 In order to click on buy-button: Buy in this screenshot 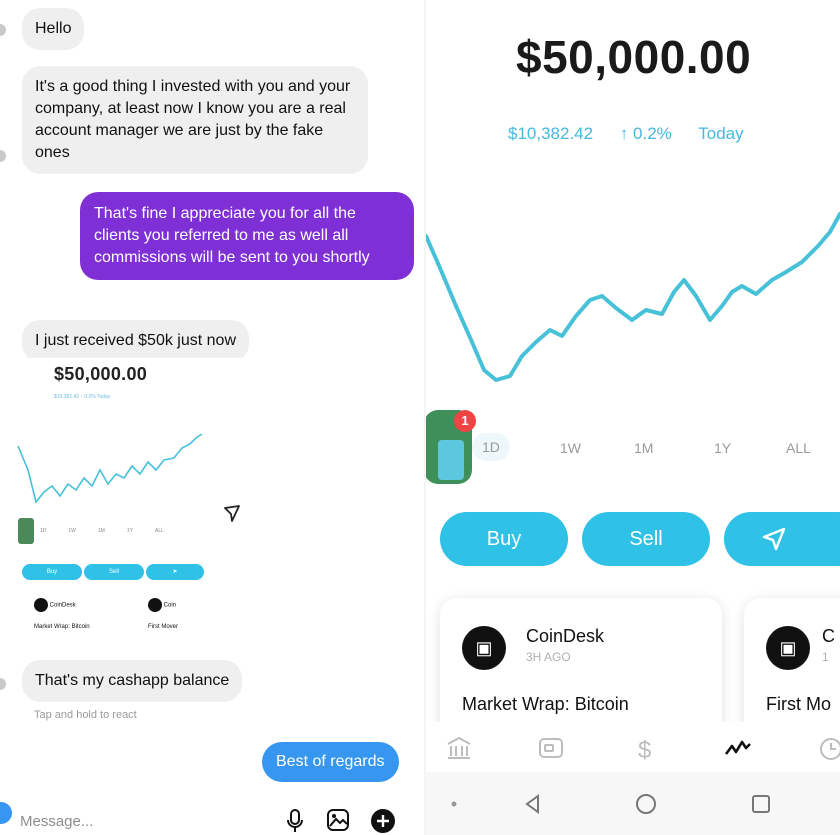, I will do `click(504, 539)`.